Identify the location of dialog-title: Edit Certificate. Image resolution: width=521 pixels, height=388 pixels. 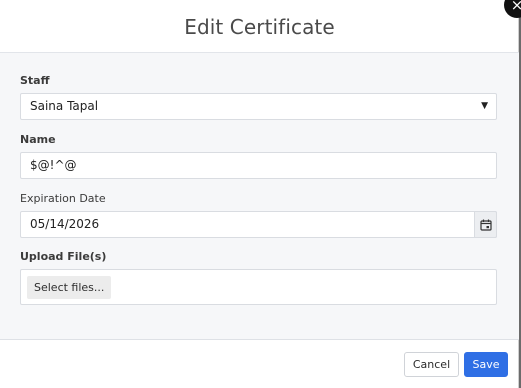
(259, 27).